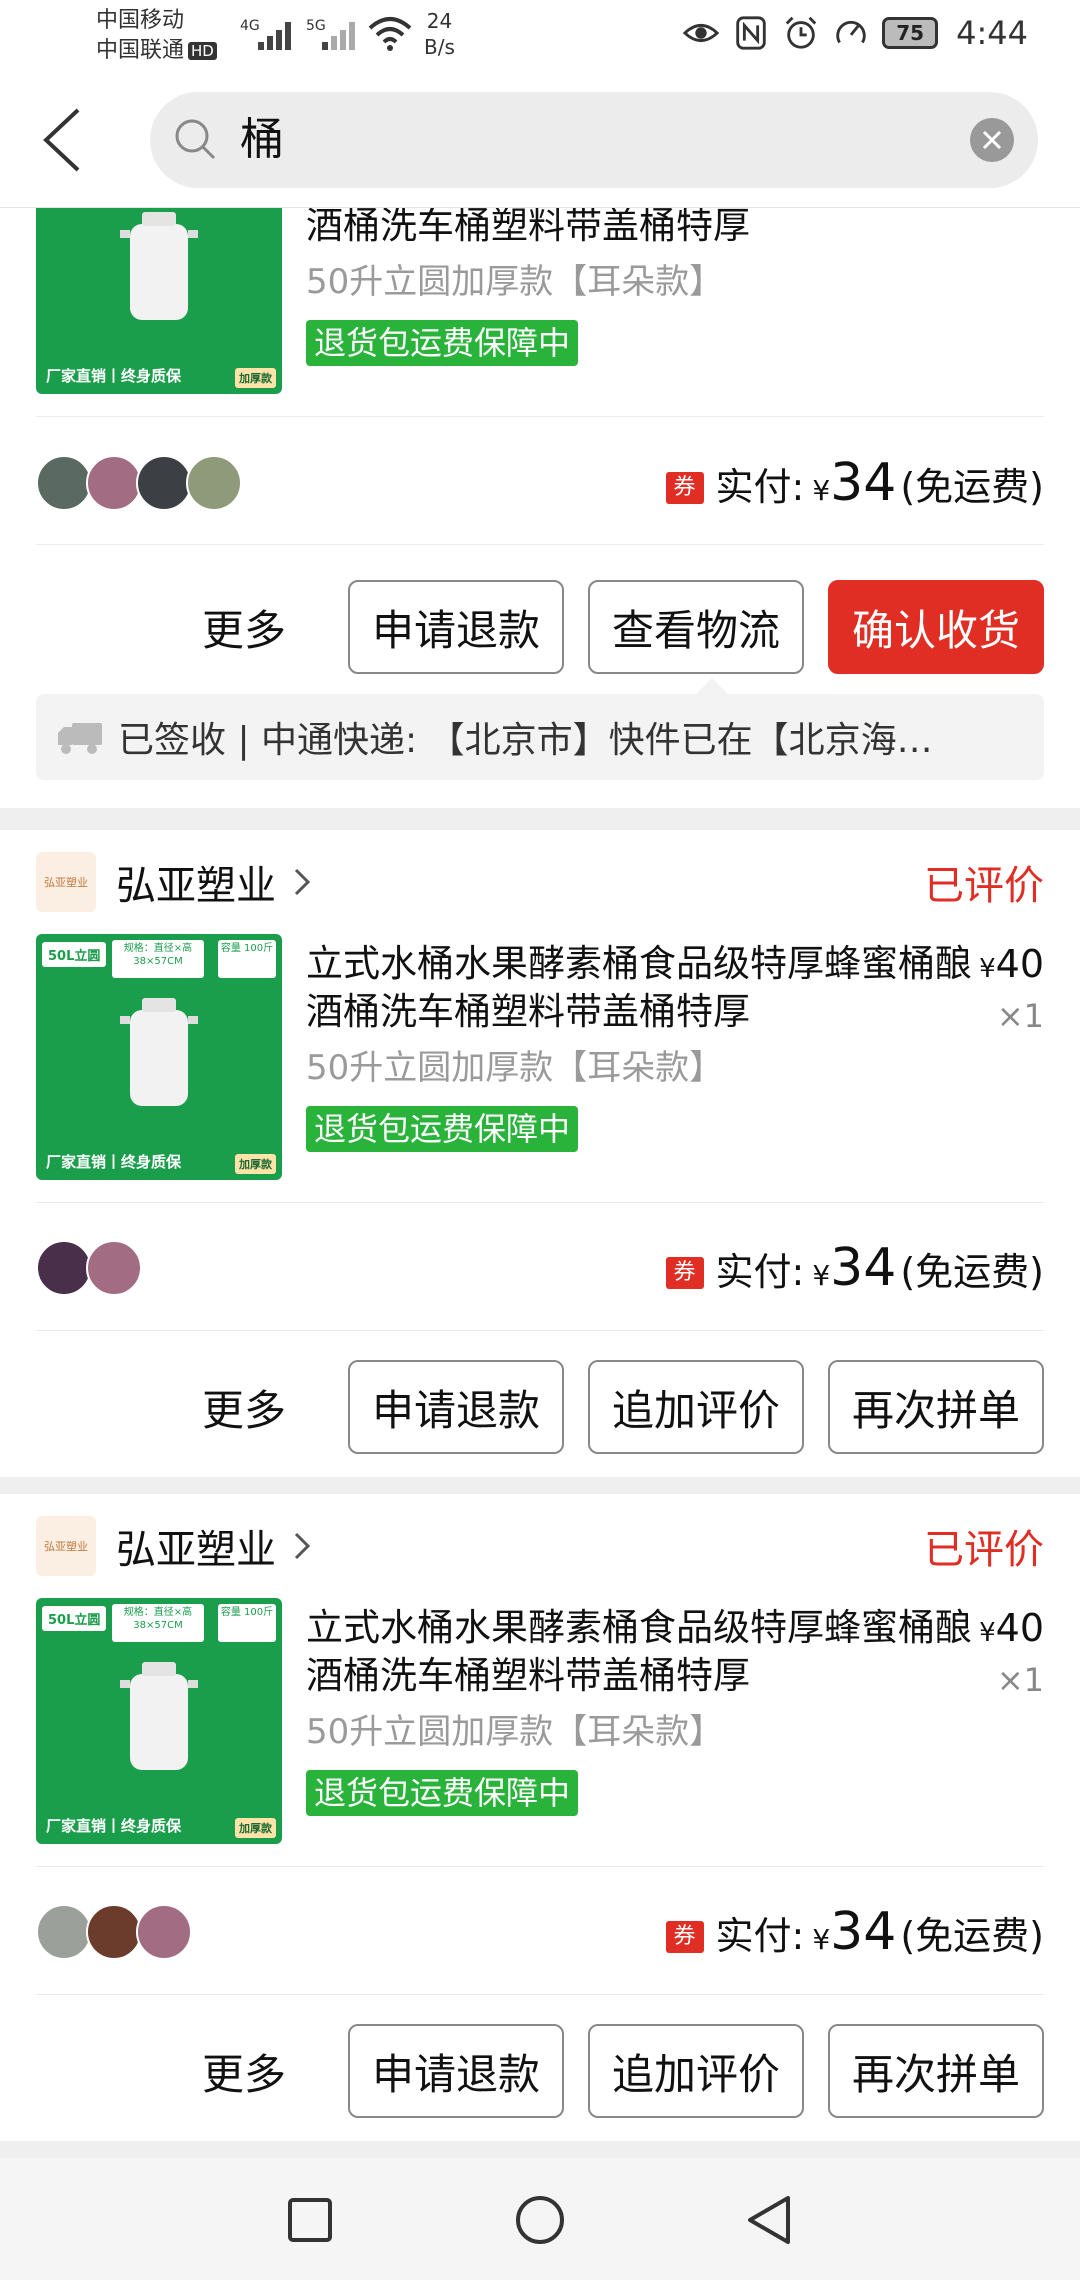  What do you see at coordinates (262, 139) in the screenshot?
I see `search-query: 桶` at bounding box center [262, 139].